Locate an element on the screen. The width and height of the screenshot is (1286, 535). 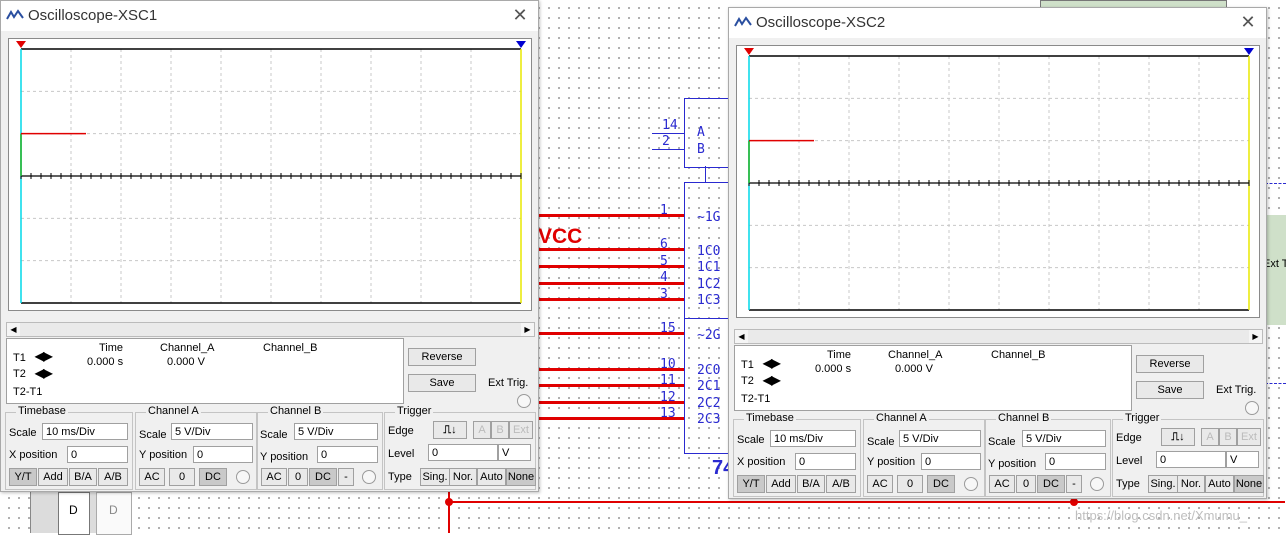
channel-a-value: 0.000 V is located at coordinates (186, 362).